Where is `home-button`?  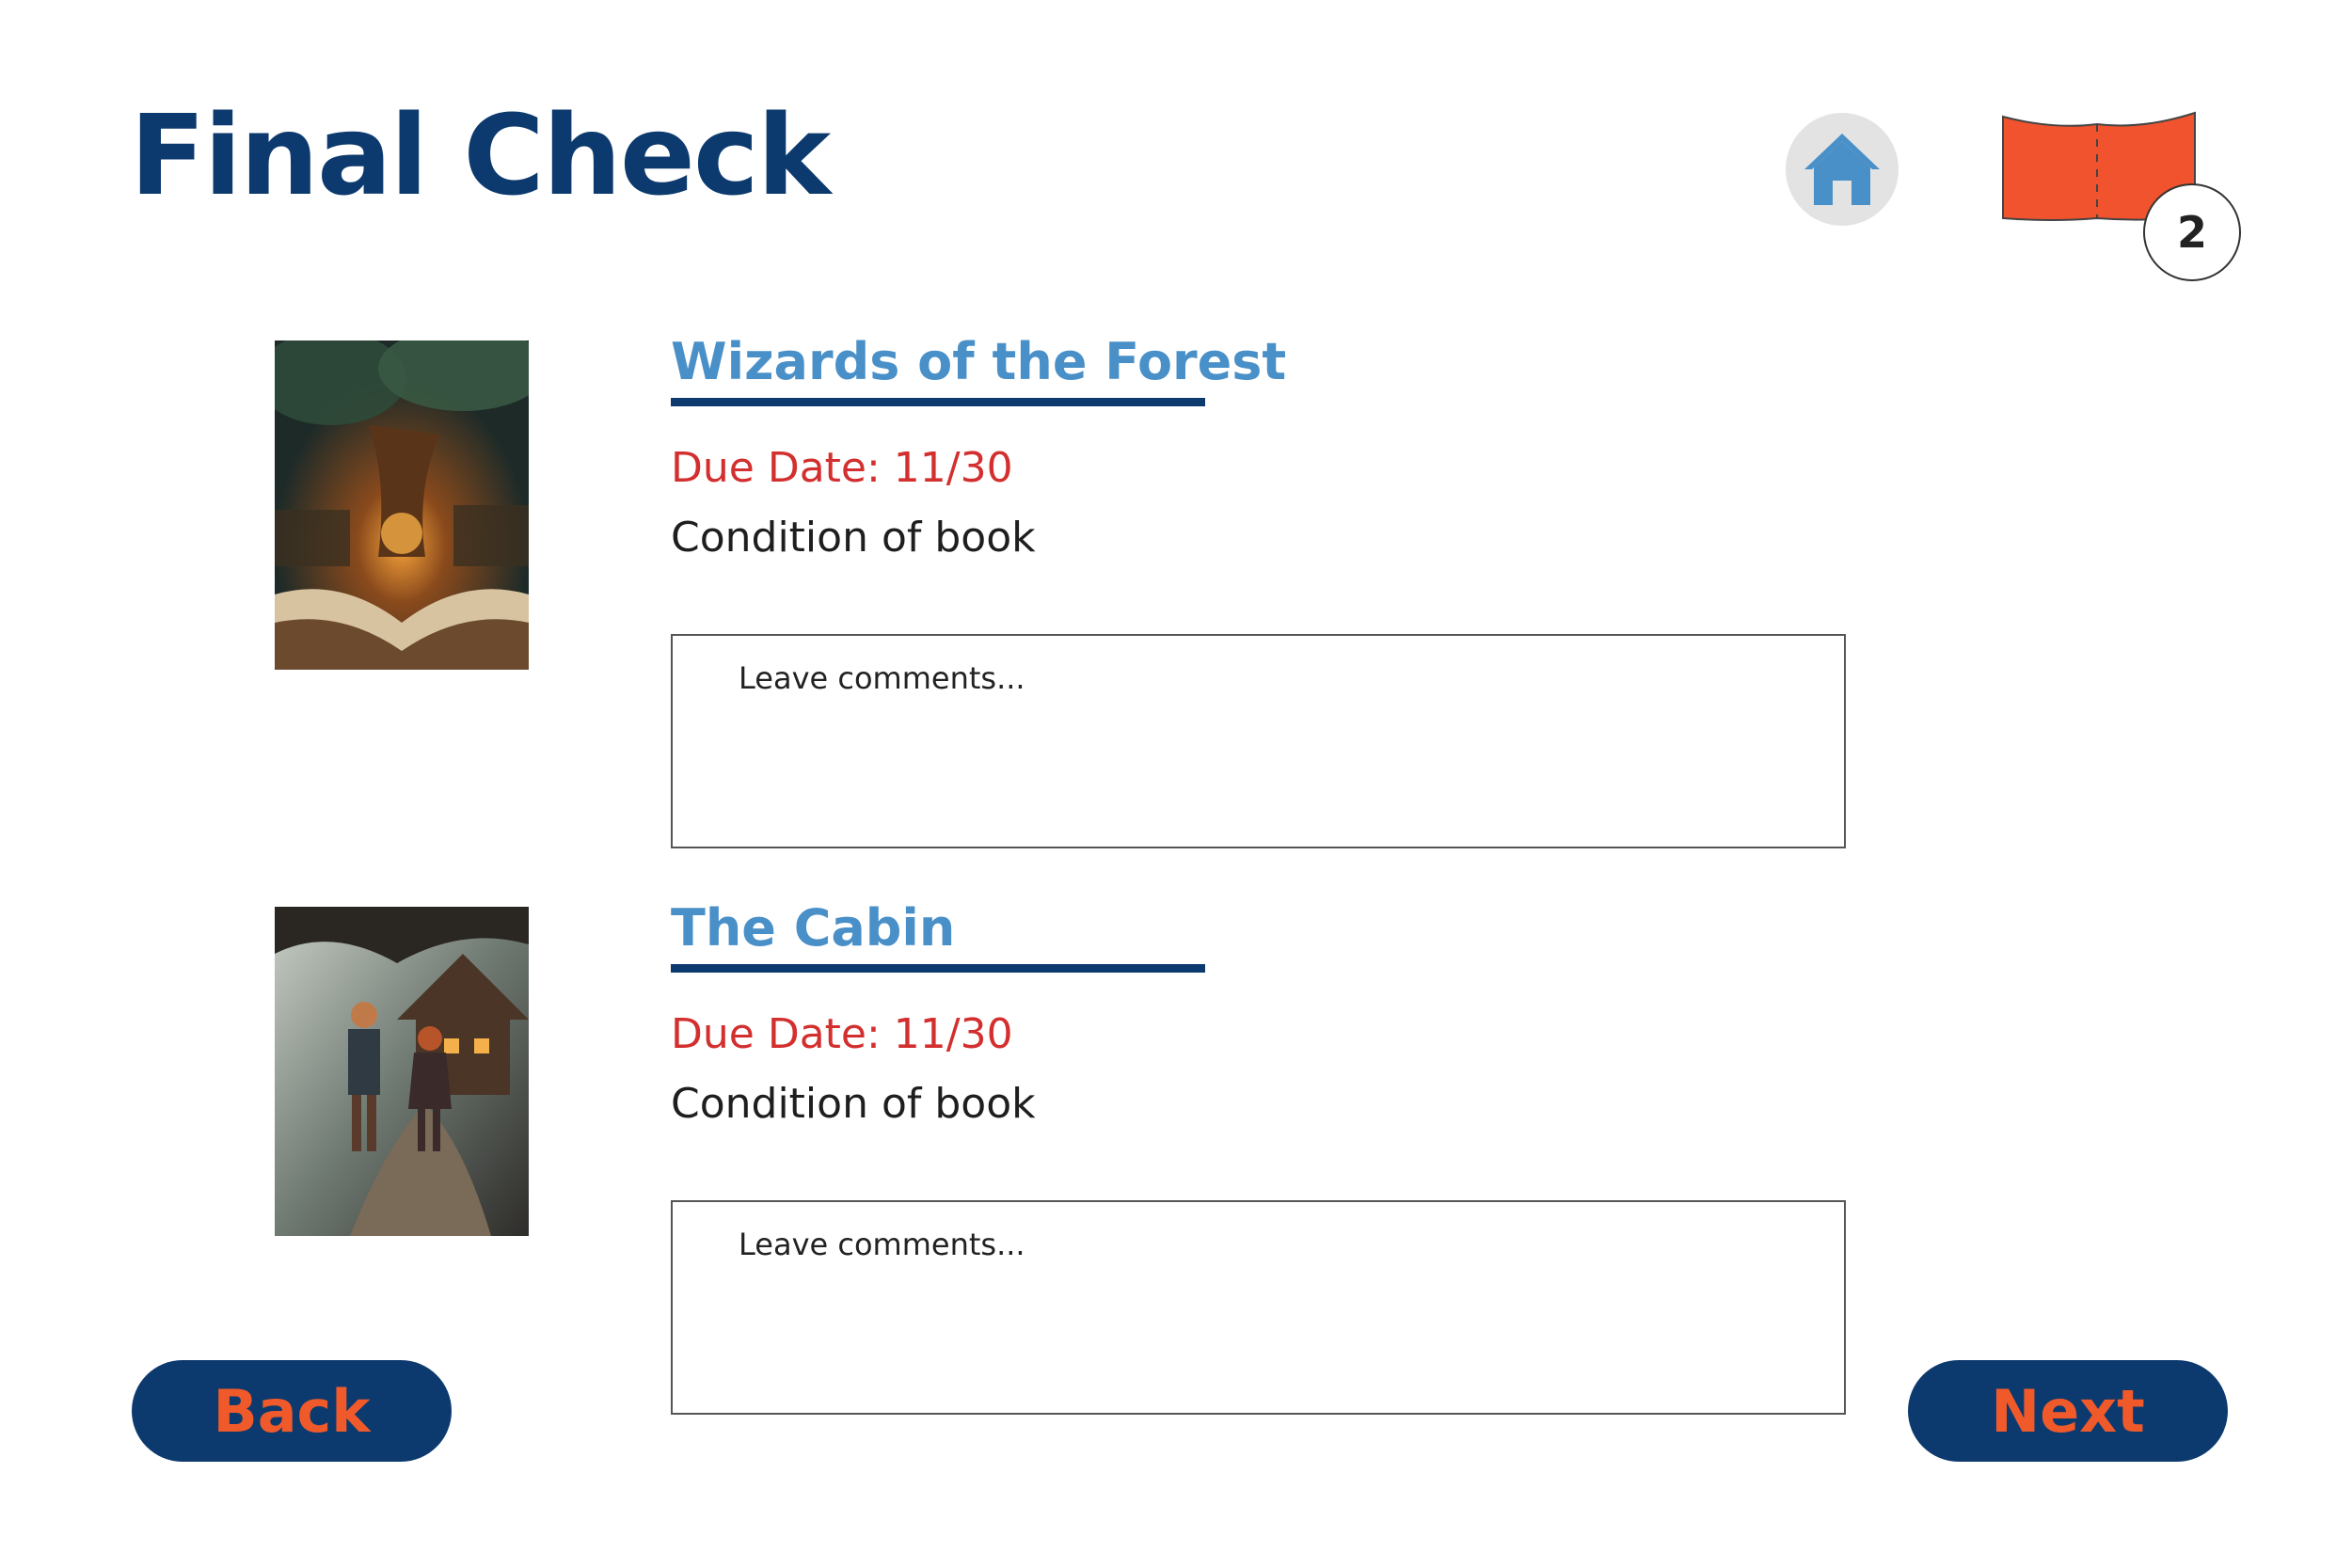 home-button is located at coordinates (1842, 169).